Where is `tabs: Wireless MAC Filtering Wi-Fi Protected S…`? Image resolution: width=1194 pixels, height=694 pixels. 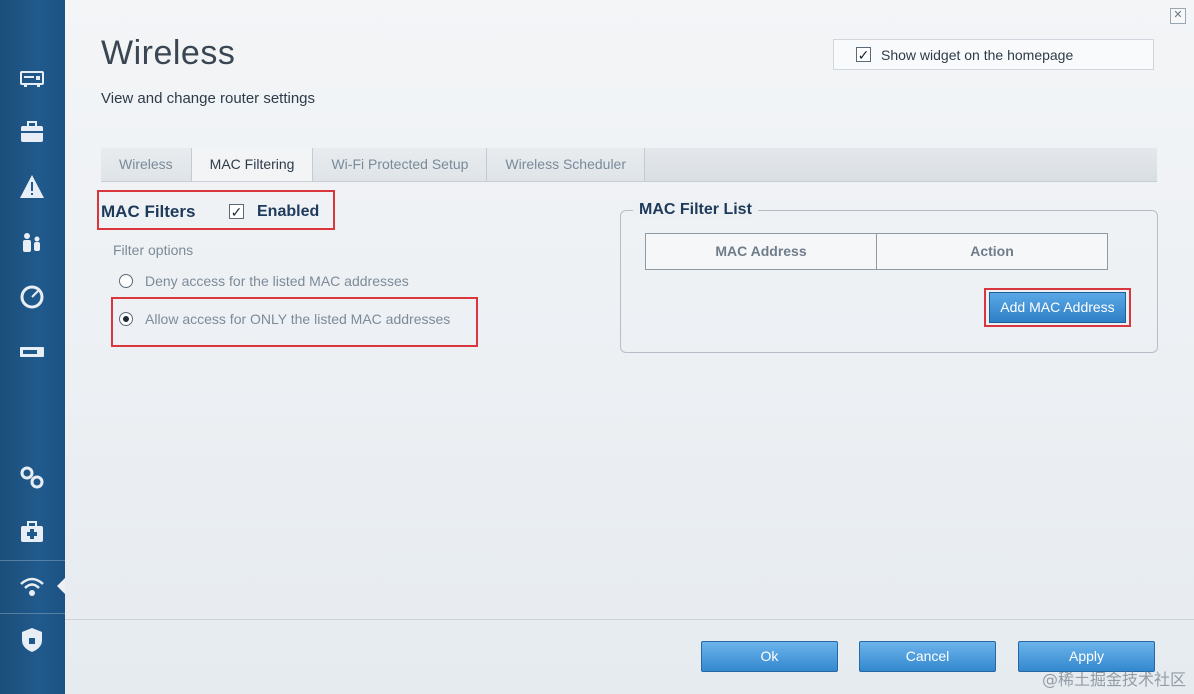 tabs: Wireless MAC Filtering Wi-Fi Protected S… is located at coordinates (373, 164).